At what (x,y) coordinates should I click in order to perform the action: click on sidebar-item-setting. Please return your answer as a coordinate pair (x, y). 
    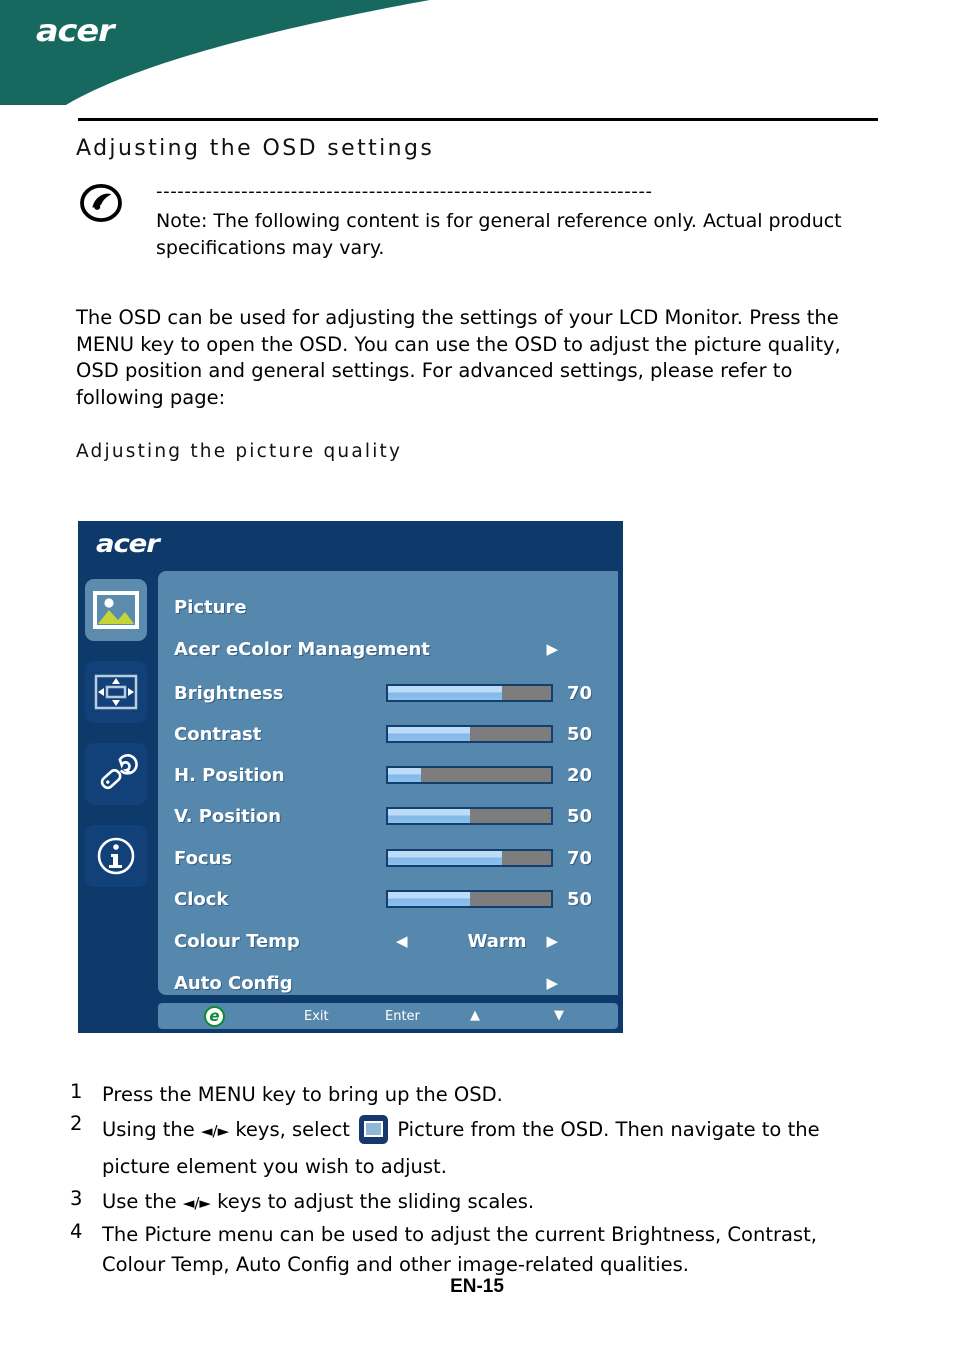
    Looking at the image, I should click on (116, 774).